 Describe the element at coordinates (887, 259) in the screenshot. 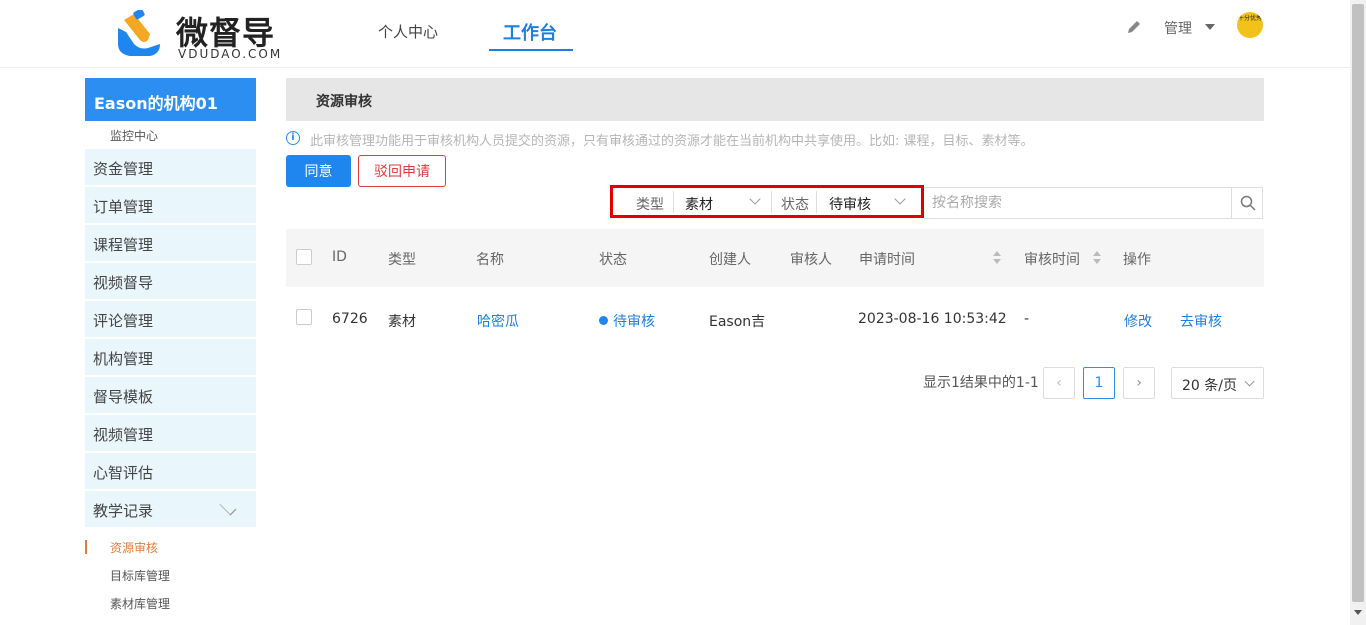

I see `column-header-apply-time: 申请时间` at that location.